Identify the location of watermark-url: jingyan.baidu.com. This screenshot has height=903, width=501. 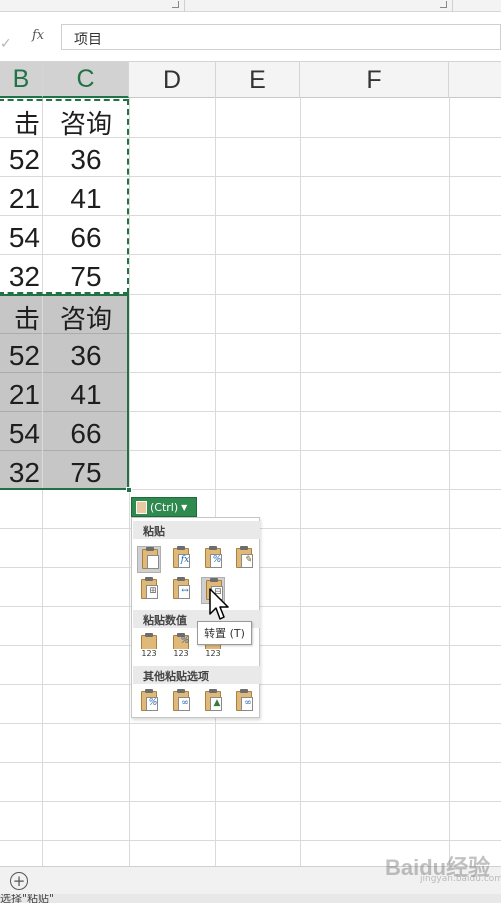
(460, 879).